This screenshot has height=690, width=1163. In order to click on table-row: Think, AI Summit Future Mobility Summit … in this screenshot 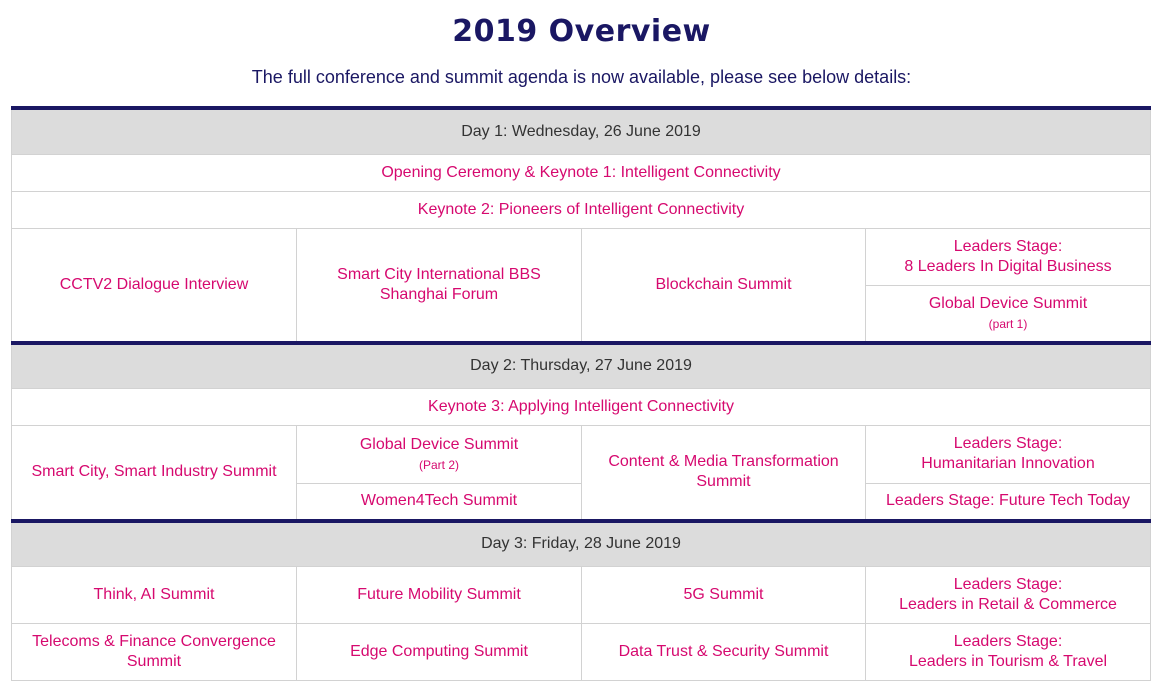, I will do `click(581, 594)`.